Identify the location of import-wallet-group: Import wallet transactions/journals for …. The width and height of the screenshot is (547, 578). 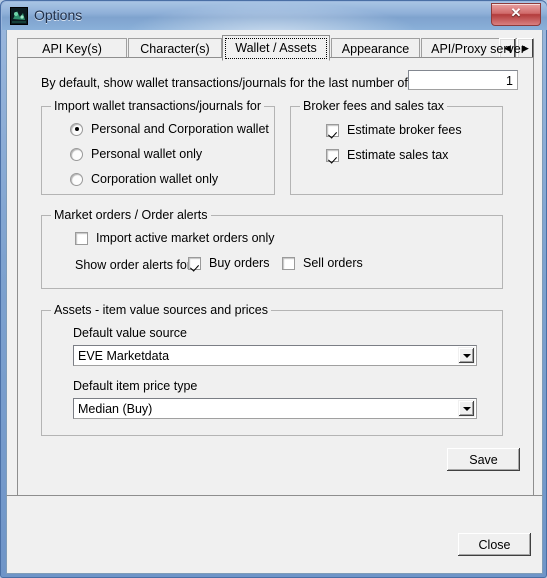
(158, 147).